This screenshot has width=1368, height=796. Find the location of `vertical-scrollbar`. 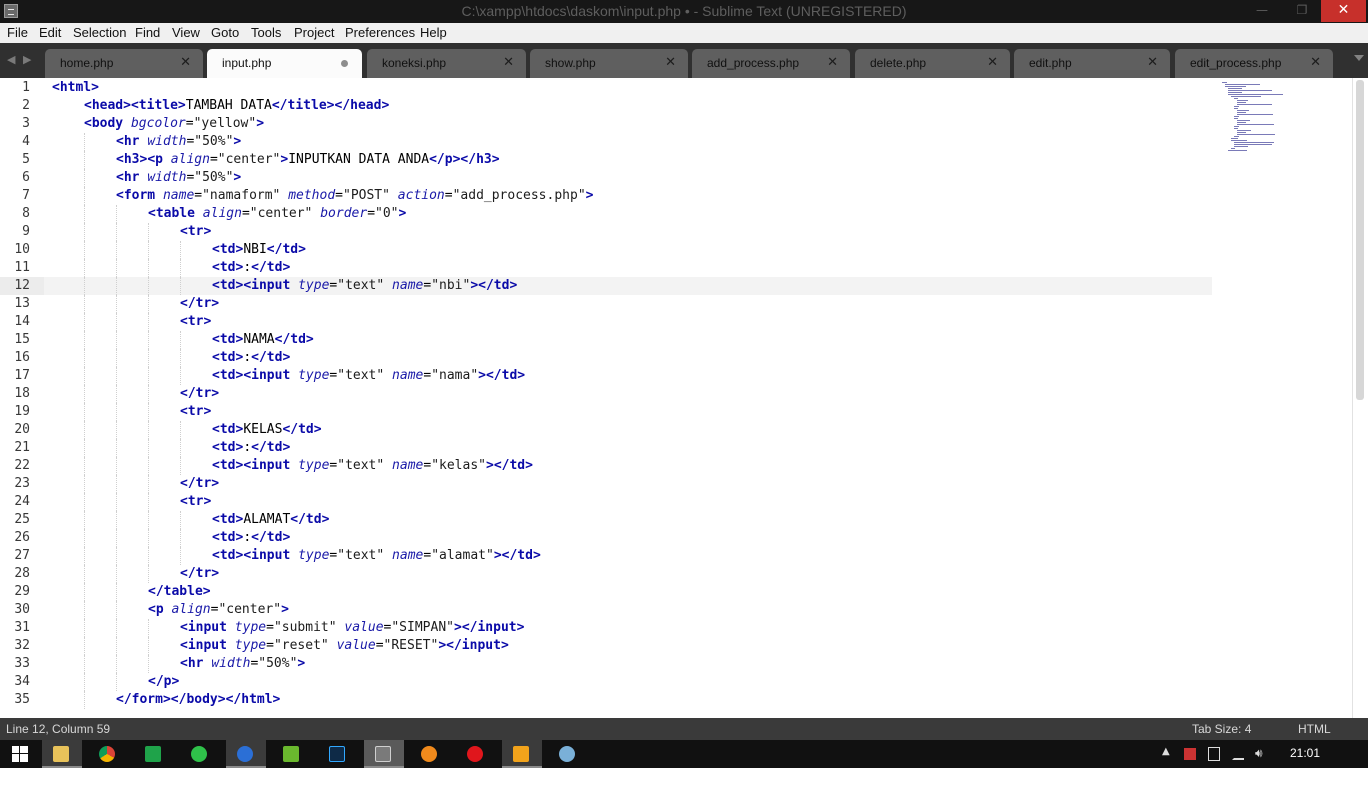

vertical-scrollbar is located at coordinates (1360, 398).